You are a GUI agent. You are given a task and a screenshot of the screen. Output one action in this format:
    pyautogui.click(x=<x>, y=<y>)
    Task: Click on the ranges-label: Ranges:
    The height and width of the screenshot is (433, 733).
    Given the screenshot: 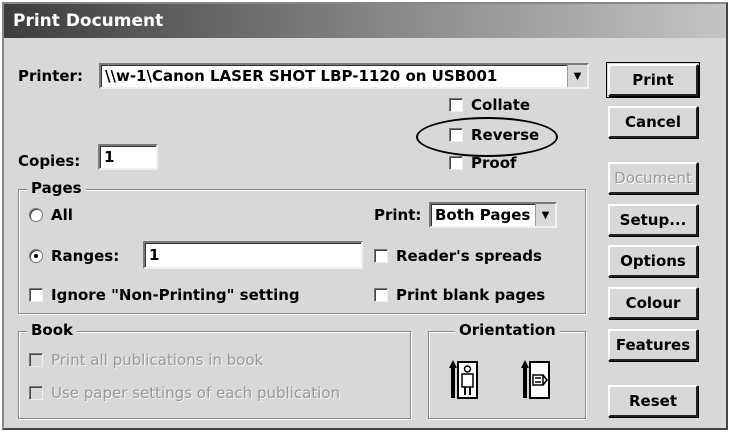 What is the action you would take?
    pyautogui.click(x=85, y=256)
    